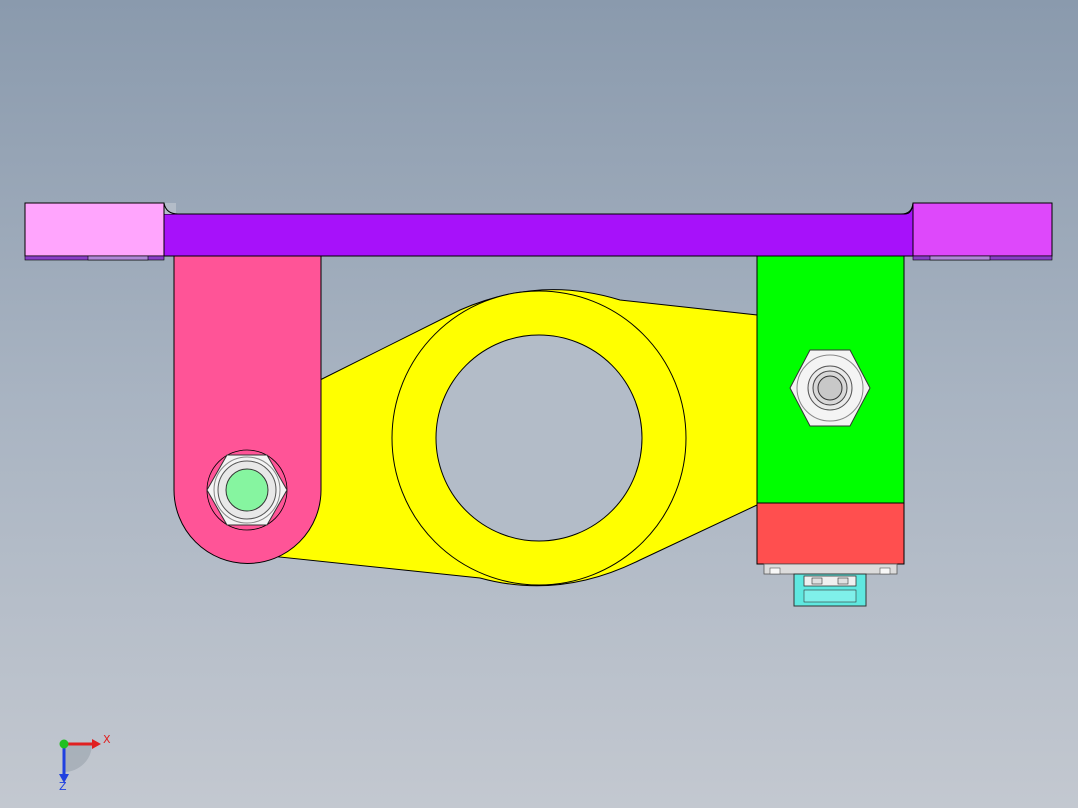  I want to click on orientation-triad: X Z, so click(85, 763).